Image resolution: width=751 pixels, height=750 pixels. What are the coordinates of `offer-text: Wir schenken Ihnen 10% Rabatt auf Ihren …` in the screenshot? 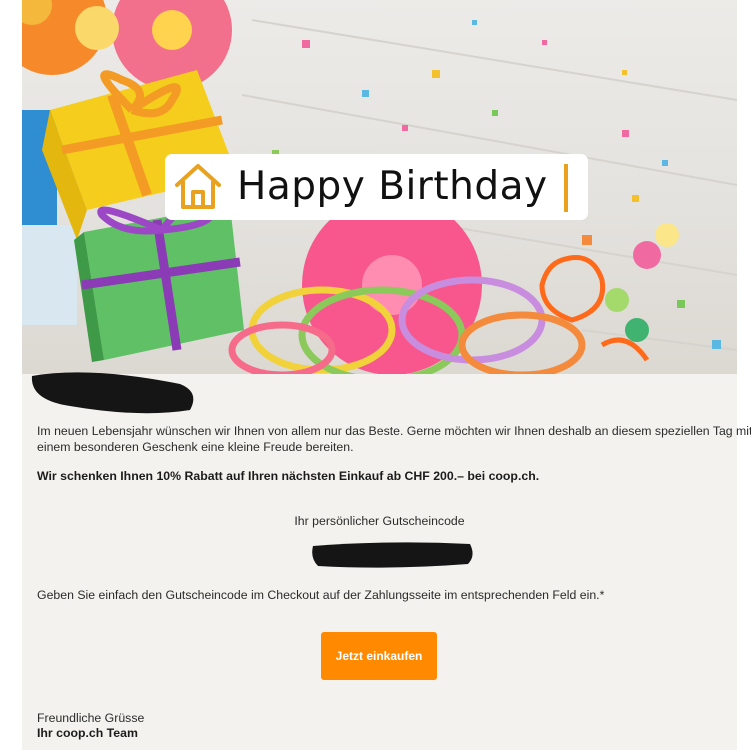 It's located at (288, 476).